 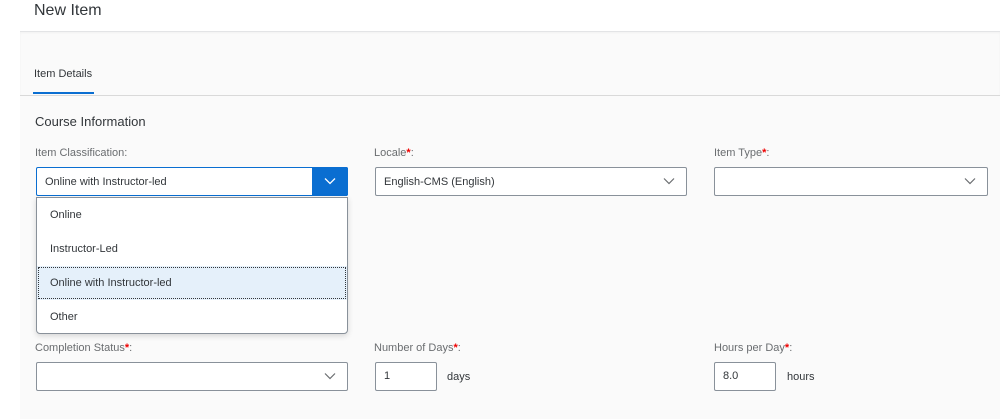 I want to click on page-title: New Item, so click(x=68, y=10).